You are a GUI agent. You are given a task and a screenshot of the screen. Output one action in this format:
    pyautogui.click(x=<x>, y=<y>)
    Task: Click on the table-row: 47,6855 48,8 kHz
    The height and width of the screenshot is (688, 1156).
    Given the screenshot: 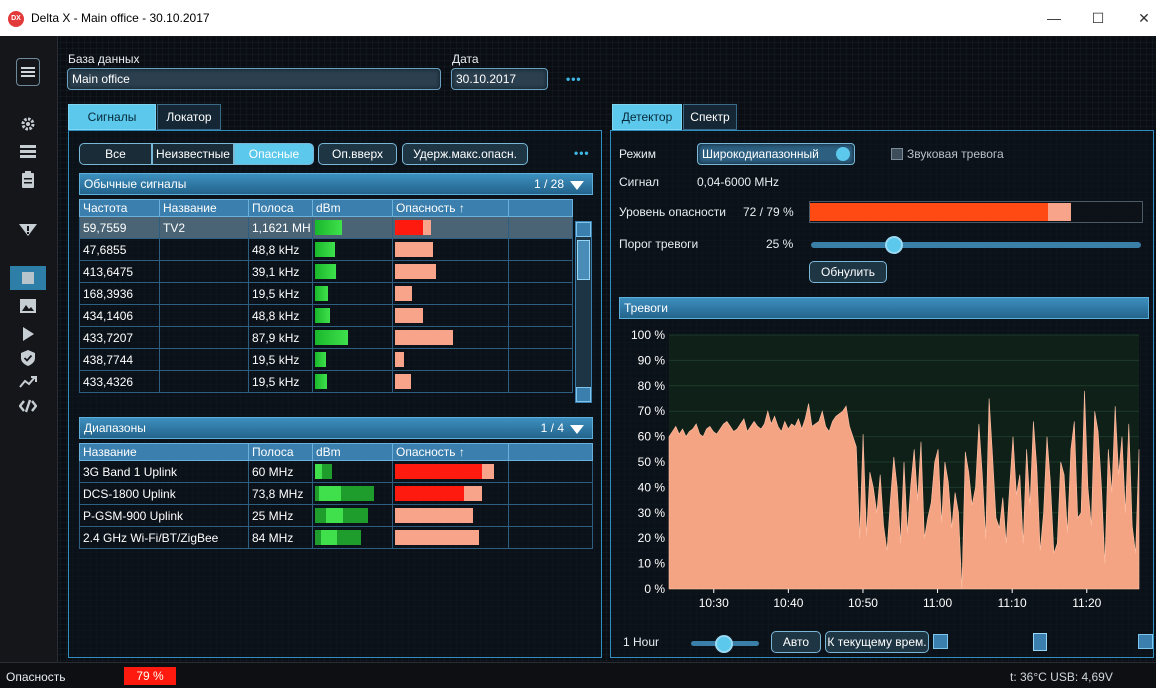 What is the action you would take?
    pyautogui.click(x=326, y=249)
    